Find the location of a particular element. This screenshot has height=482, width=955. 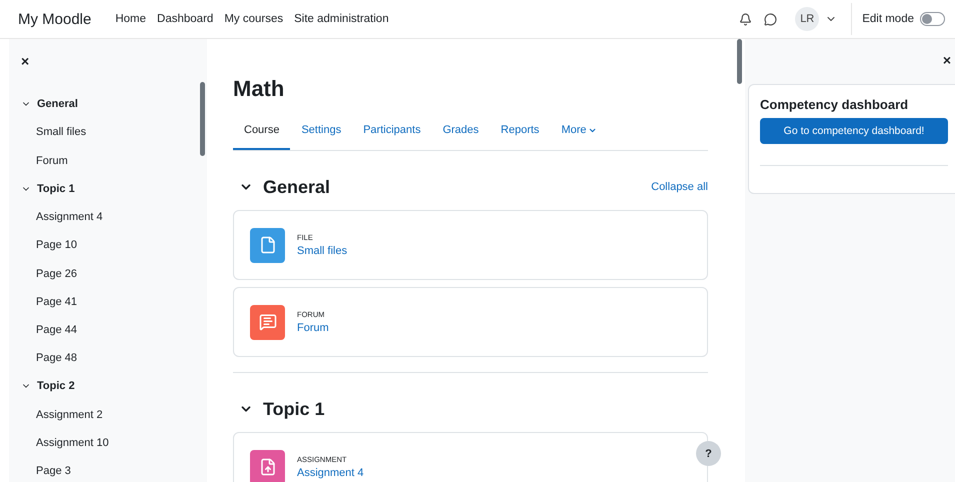

course-tab: Reports is located at coordinates (520, 131).